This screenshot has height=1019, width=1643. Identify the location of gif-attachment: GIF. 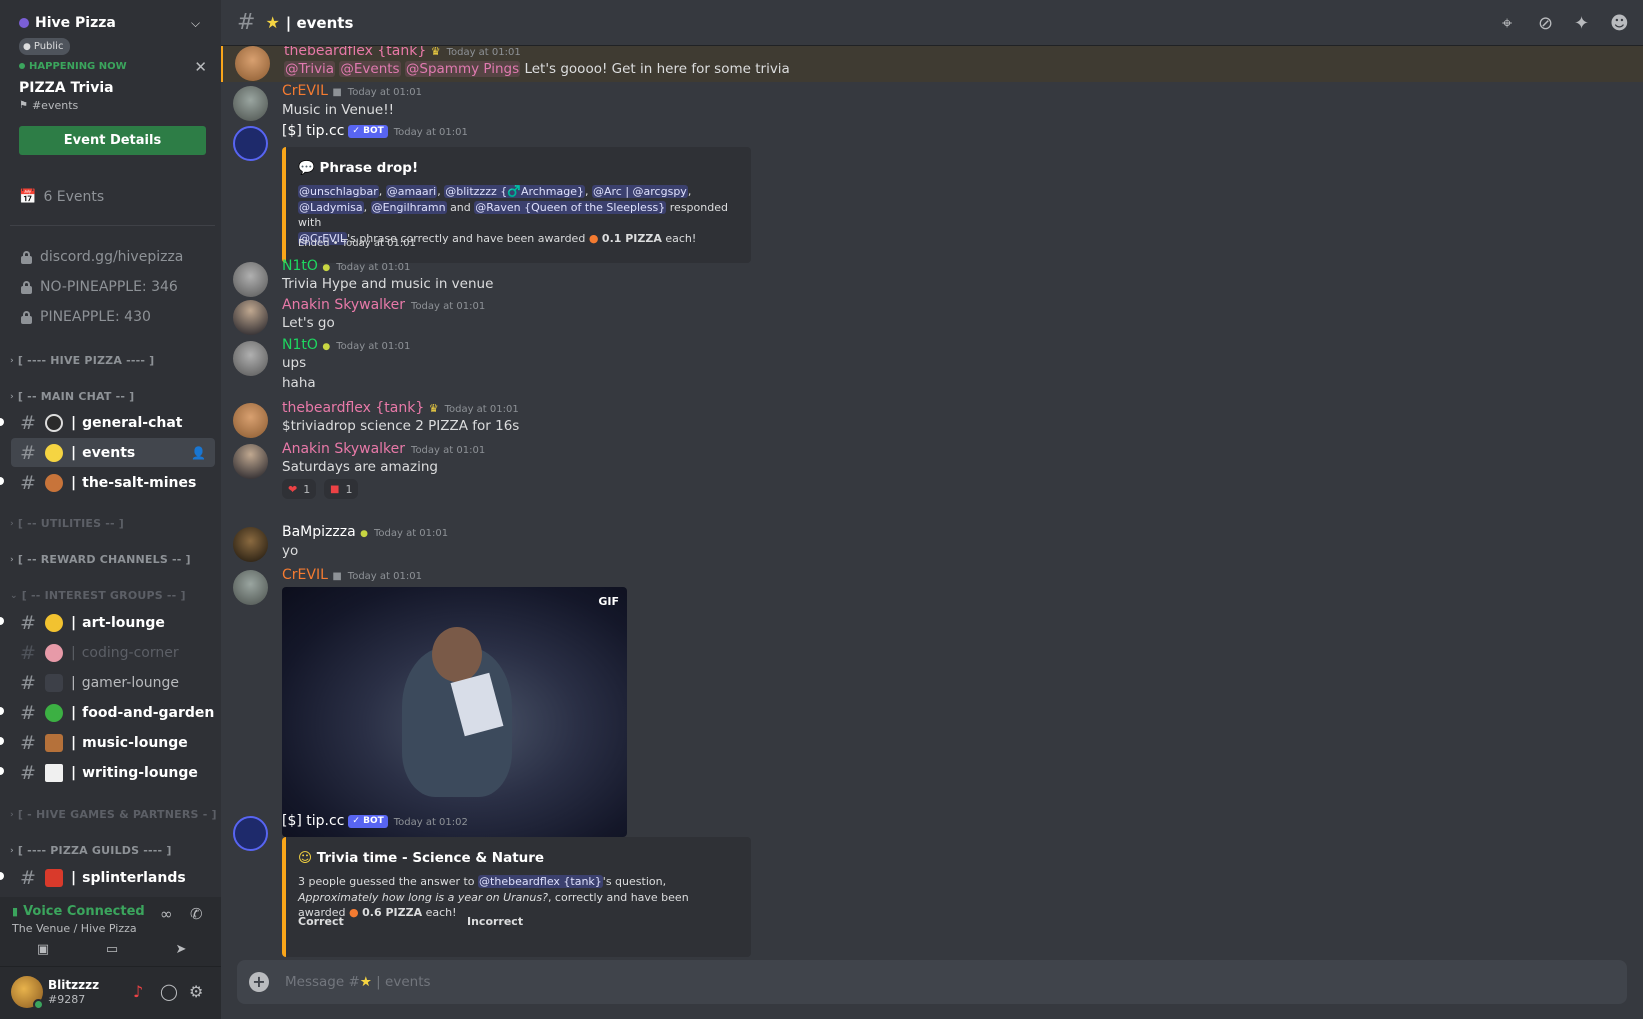
(454, 712).